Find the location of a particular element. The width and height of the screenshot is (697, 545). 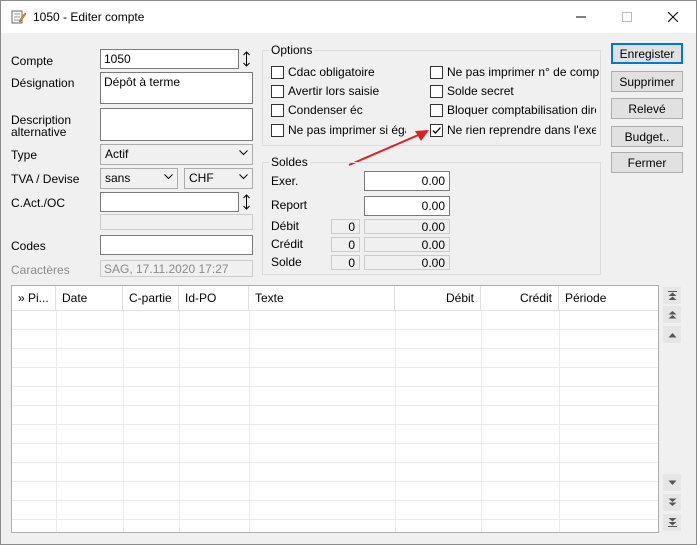

option-bloquer-checkbox: Bloquer comptabilisation directe is located at coordinates (513, 110).